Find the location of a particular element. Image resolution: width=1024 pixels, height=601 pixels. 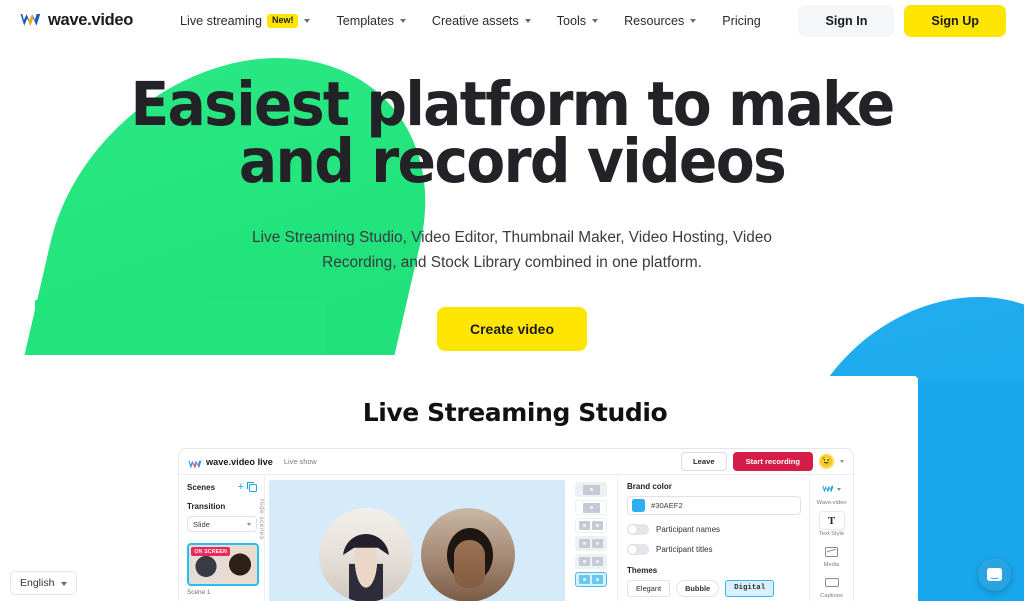

color-swatch is located at coordinates (638, 505).